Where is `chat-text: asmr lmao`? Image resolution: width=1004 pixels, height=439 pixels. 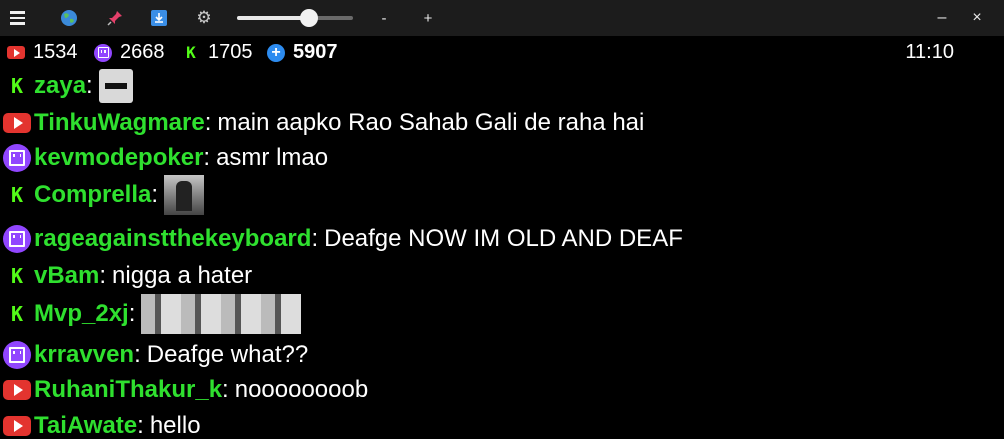
chat-text: asmr lmao is located at coordinates (272, 157).